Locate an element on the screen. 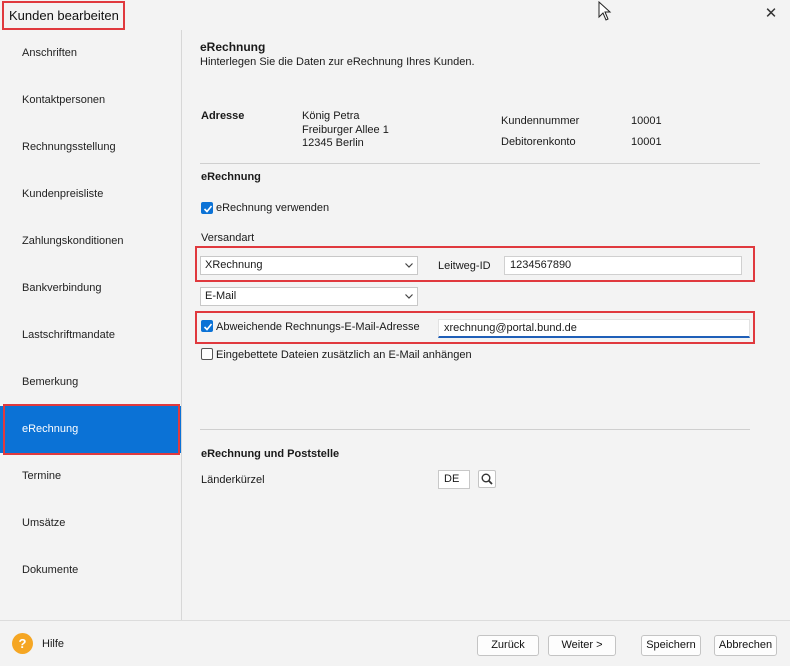  sidebar-item-bankverbindung: Bankverbindung is located at coordinates (90, 288).